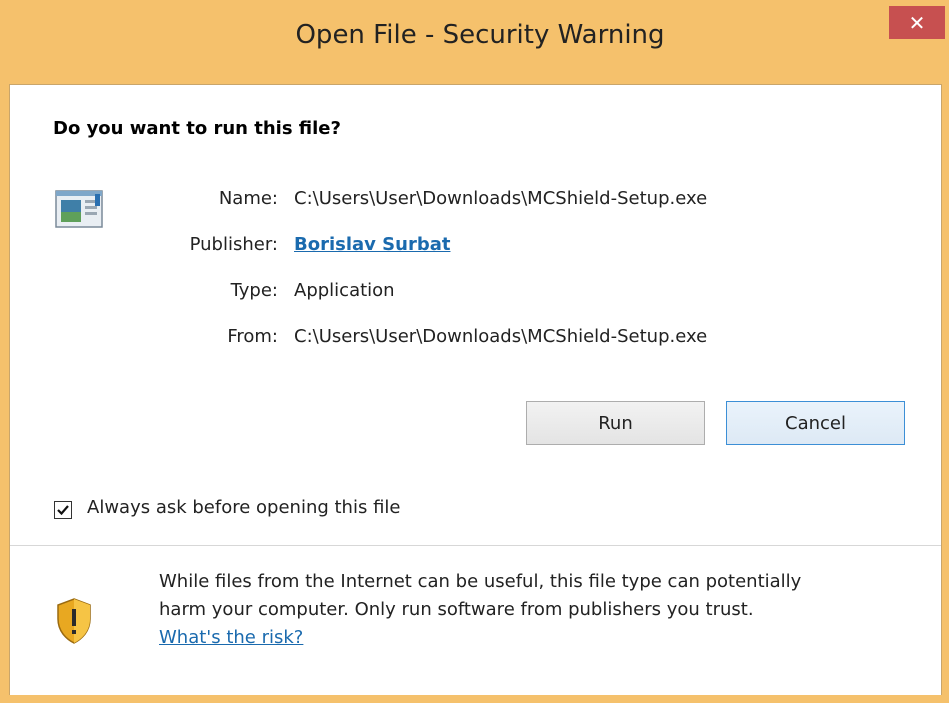 Image resolution: width=949 pixels, height=703 pixels. What do you see at coordinates (615, 423) in the screenshot?
I see `run-button: Run` at bounding box center [615, 423].